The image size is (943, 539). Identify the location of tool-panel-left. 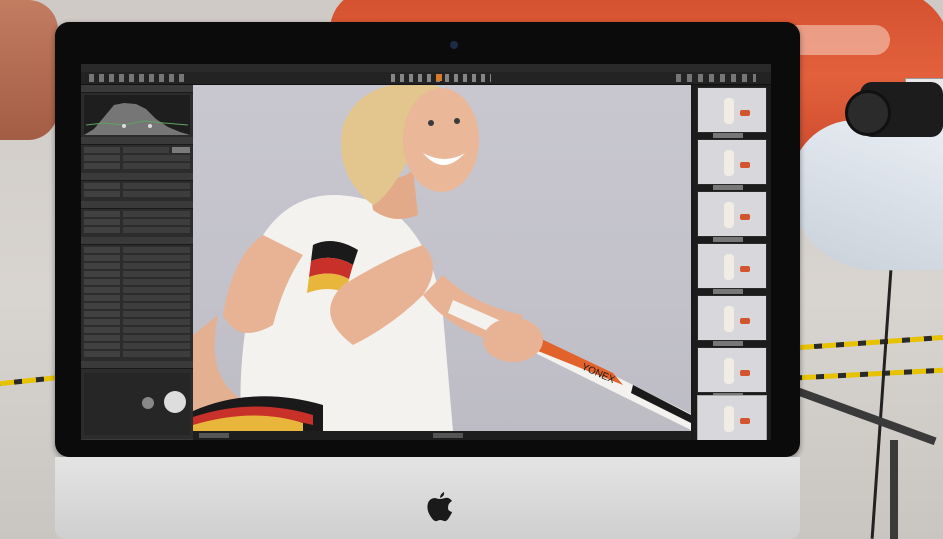
(137, 262).